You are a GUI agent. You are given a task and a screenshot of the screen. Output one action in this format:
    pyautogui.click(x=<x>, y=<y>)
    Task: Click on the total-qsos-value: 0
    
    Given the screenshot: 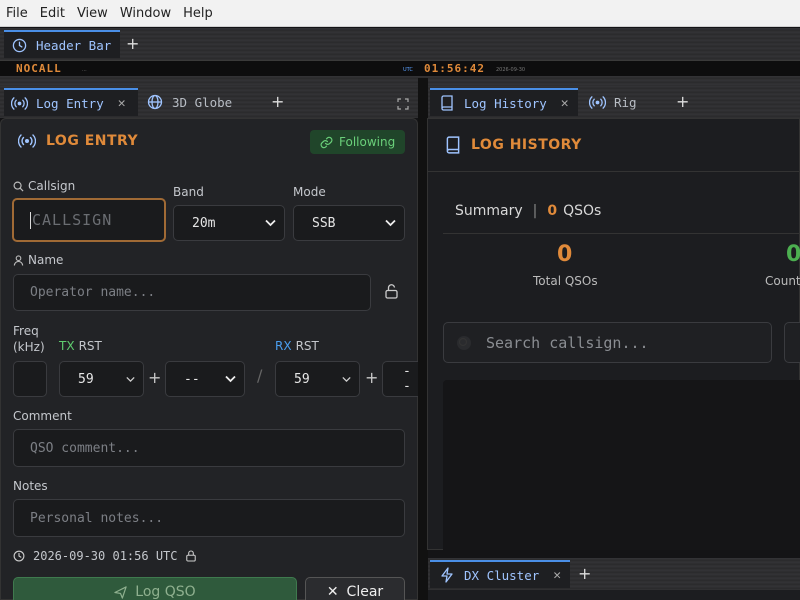 What is the action you would take?
    pyautogui.click(x=565, y=254)
    